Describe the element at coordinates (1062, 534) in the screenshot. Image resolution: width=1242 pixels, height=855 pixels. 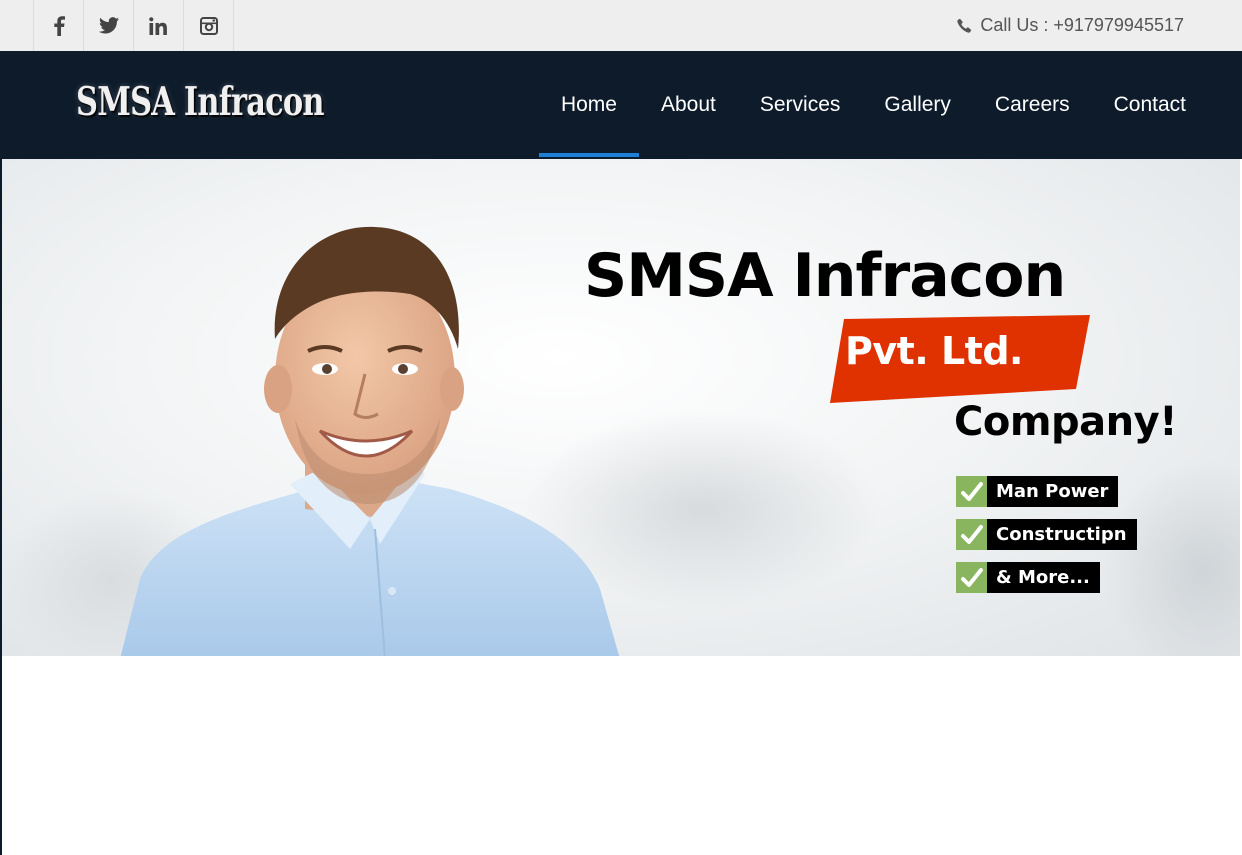
I see `feature-label: Constructipn` at that location.